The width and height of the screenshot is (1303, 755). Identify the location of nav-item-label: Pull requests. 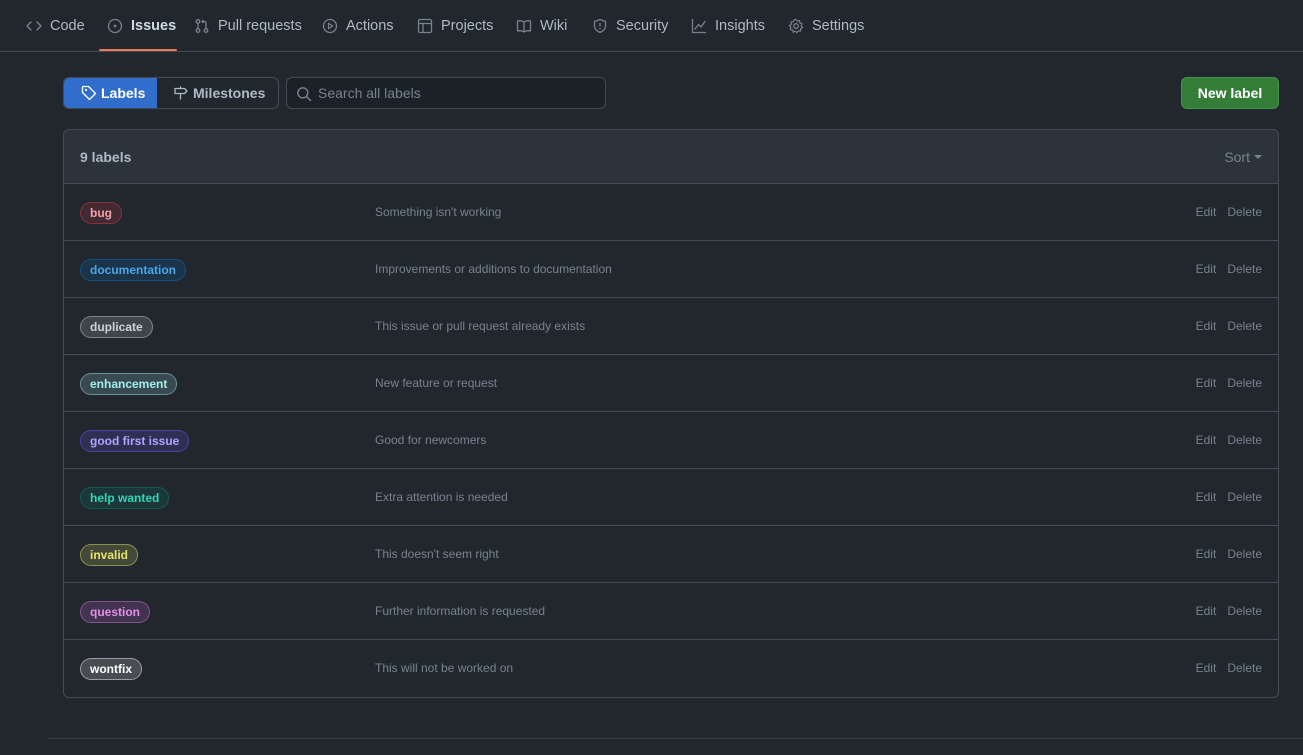
(260, 26).